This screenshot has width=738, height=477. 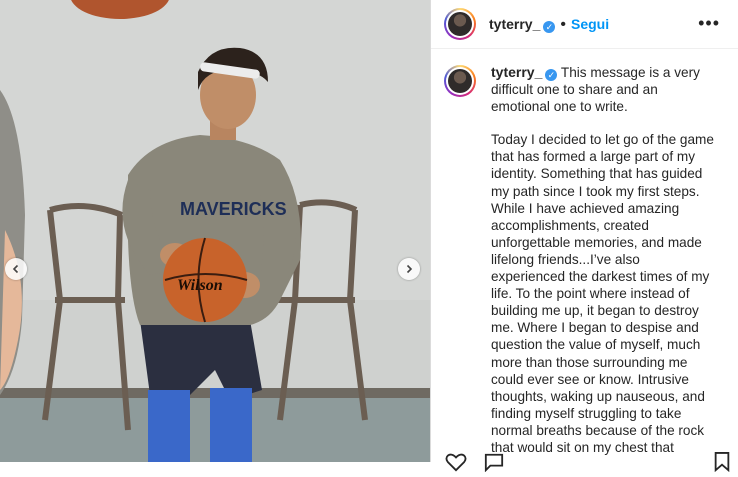 What do you see at coordinates (722, 464) in the screenshot?
I see `bookmark-icon` at bounding box center [722, 464].